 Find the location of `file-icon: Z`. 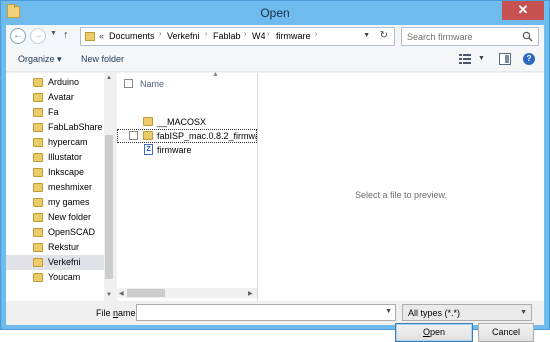

file-icon: Z is located at coordinates (148, 149).